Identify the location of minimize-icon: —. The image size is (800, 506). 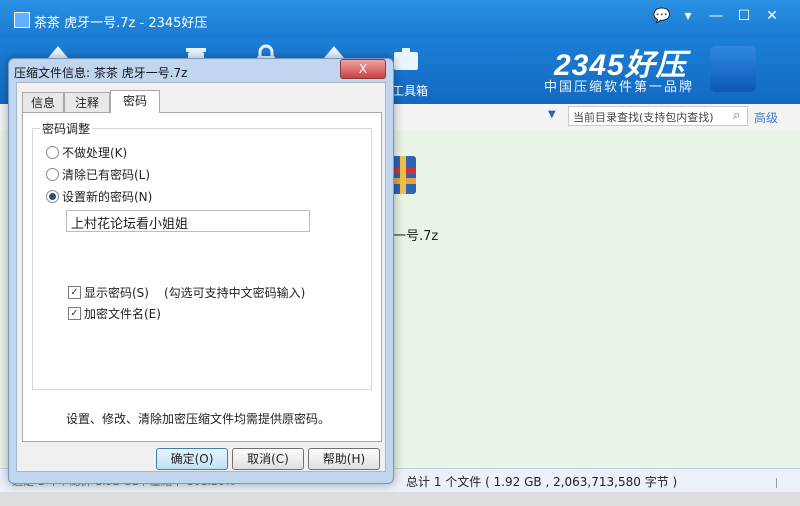
(716, 16).